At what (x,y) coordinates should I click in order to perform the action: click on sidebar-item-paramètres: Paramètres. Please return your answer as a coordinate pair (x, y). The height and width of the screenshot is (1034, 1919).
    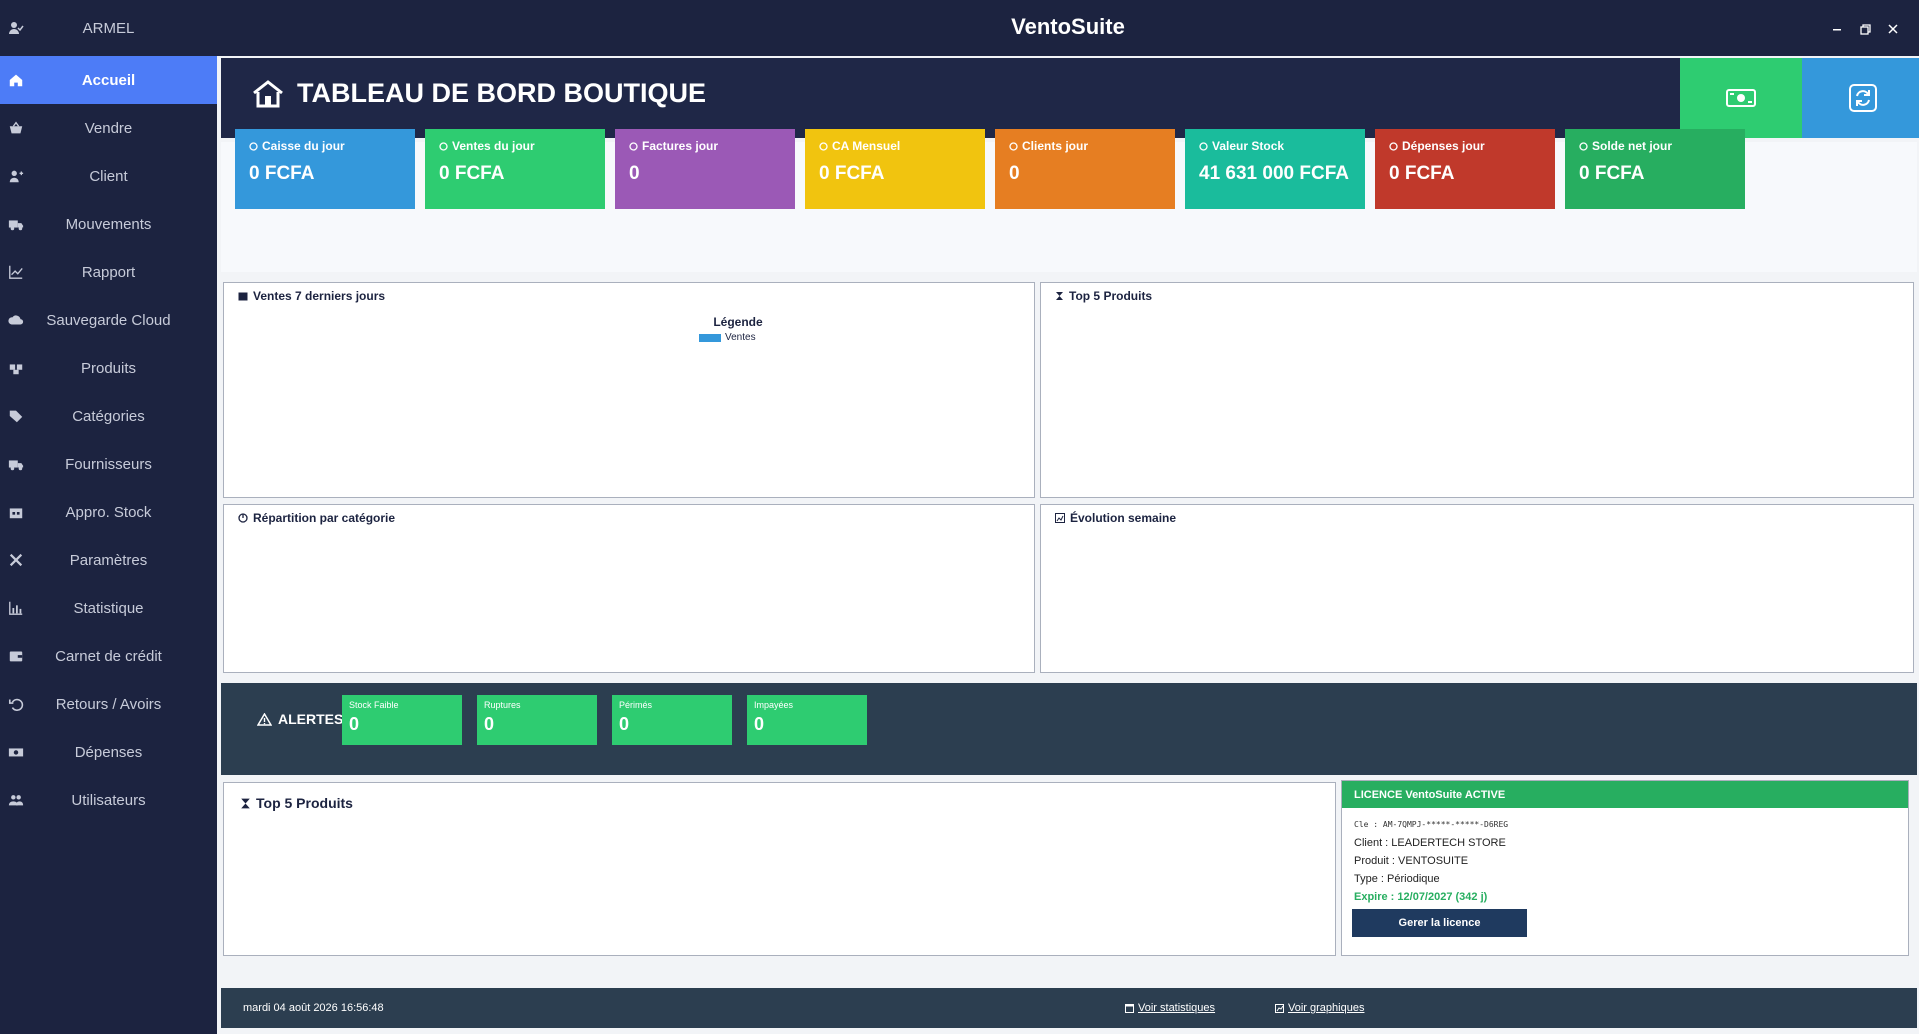
    Looking at the image, I should click on (108, 560).